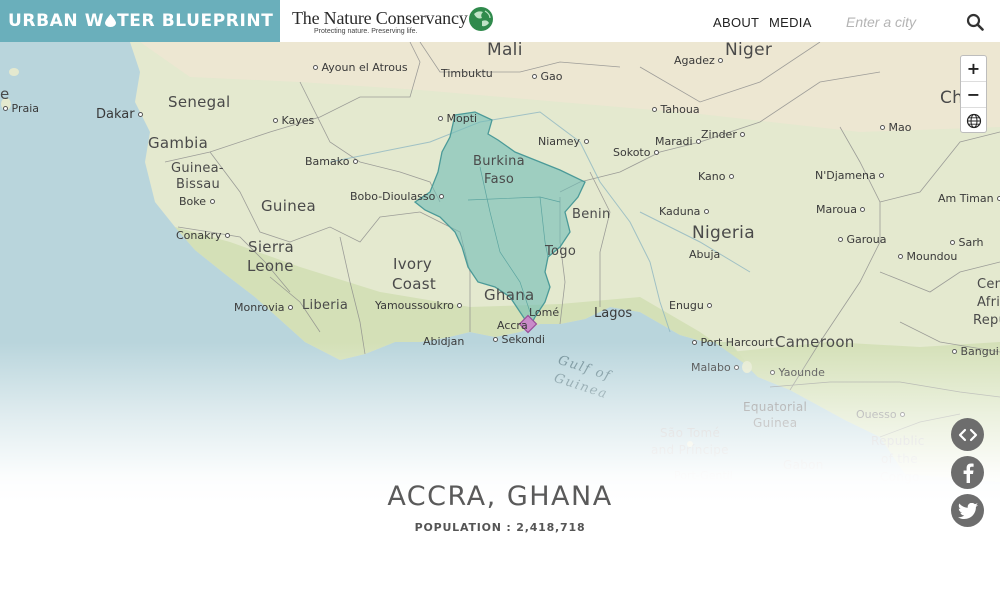  I want to click on globe-button, so click(973, 121).